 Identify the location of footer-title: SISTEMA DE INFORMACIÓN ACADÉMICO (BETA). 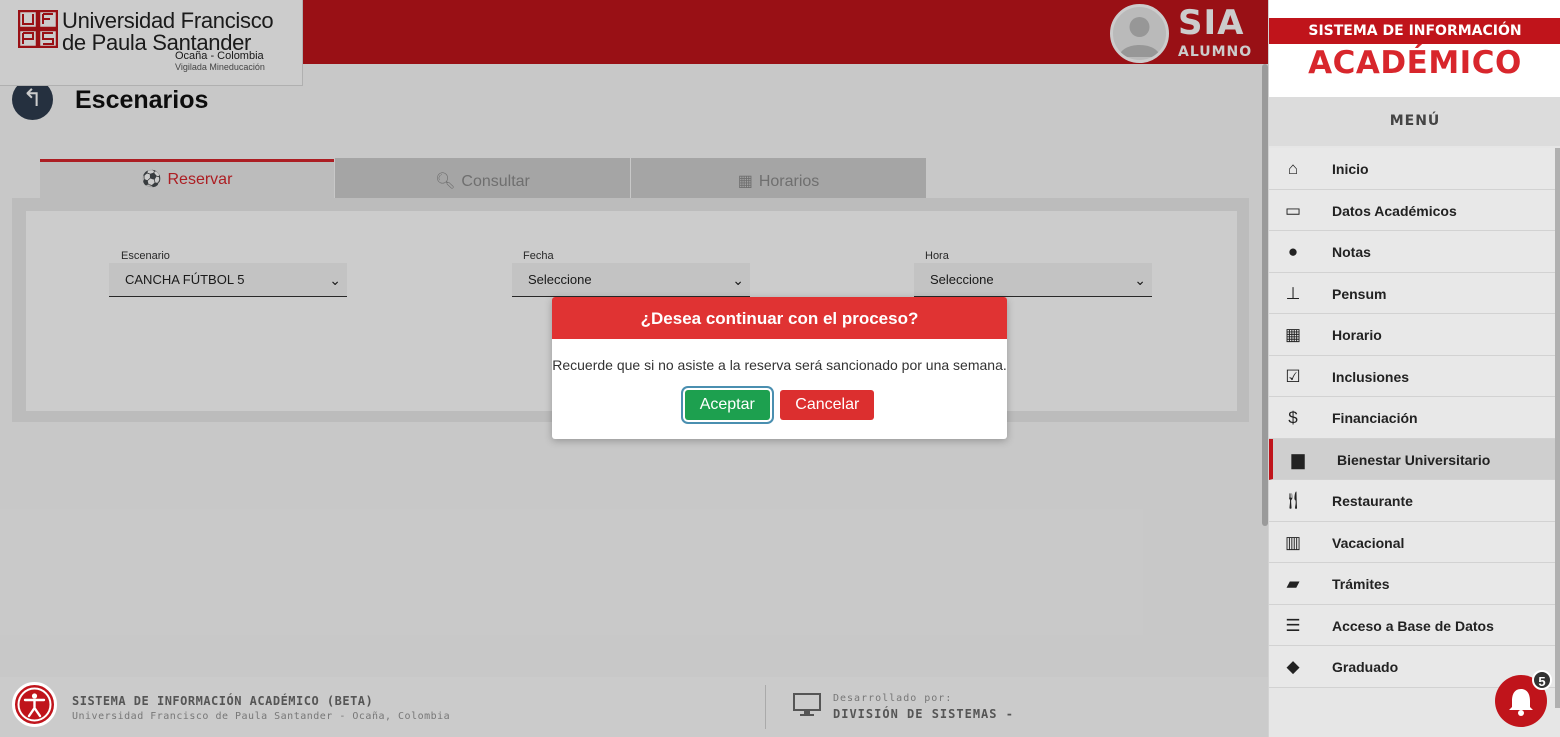
(223, 701).